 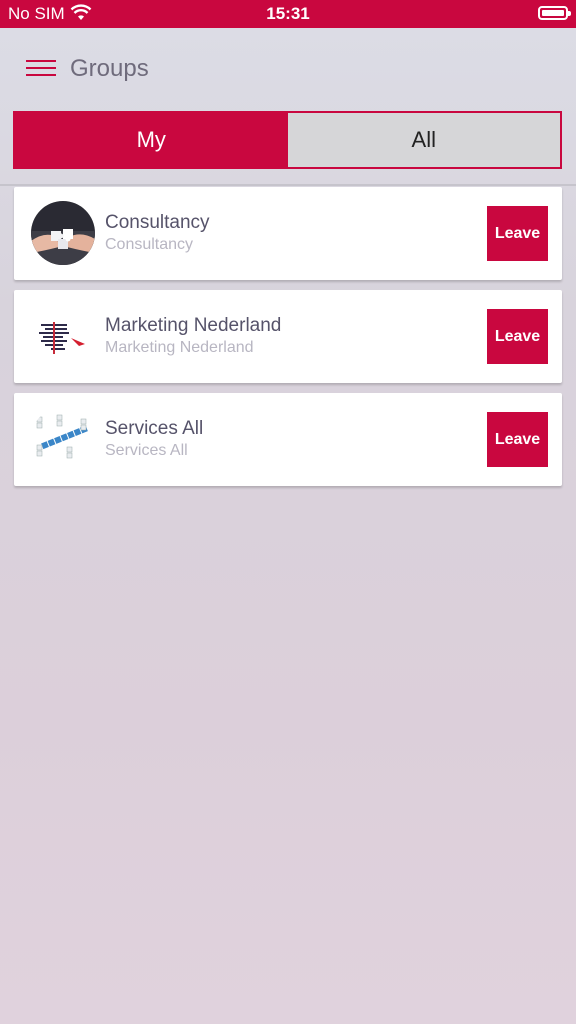 I want to click on group-title: Consultancy, so click(x=157, y=222).